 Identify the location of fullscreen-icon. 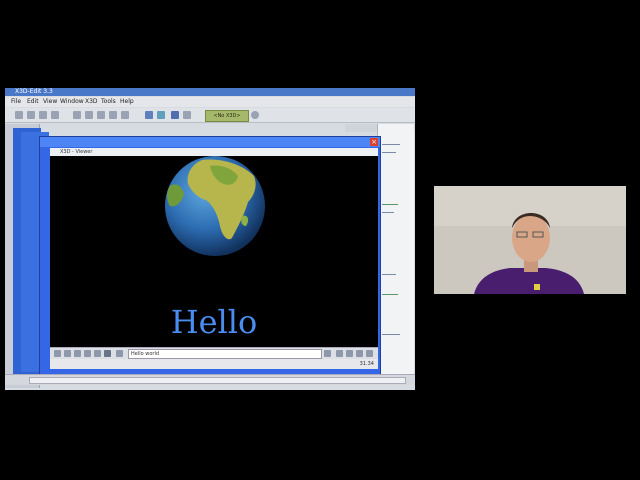
(369, 353).